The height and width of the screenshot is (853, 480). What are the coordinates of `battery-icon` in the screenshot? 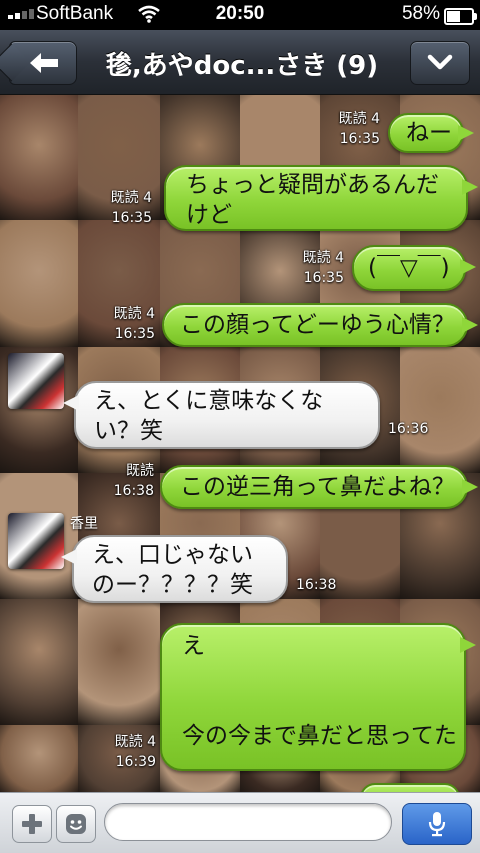 It's located at (460, 16).